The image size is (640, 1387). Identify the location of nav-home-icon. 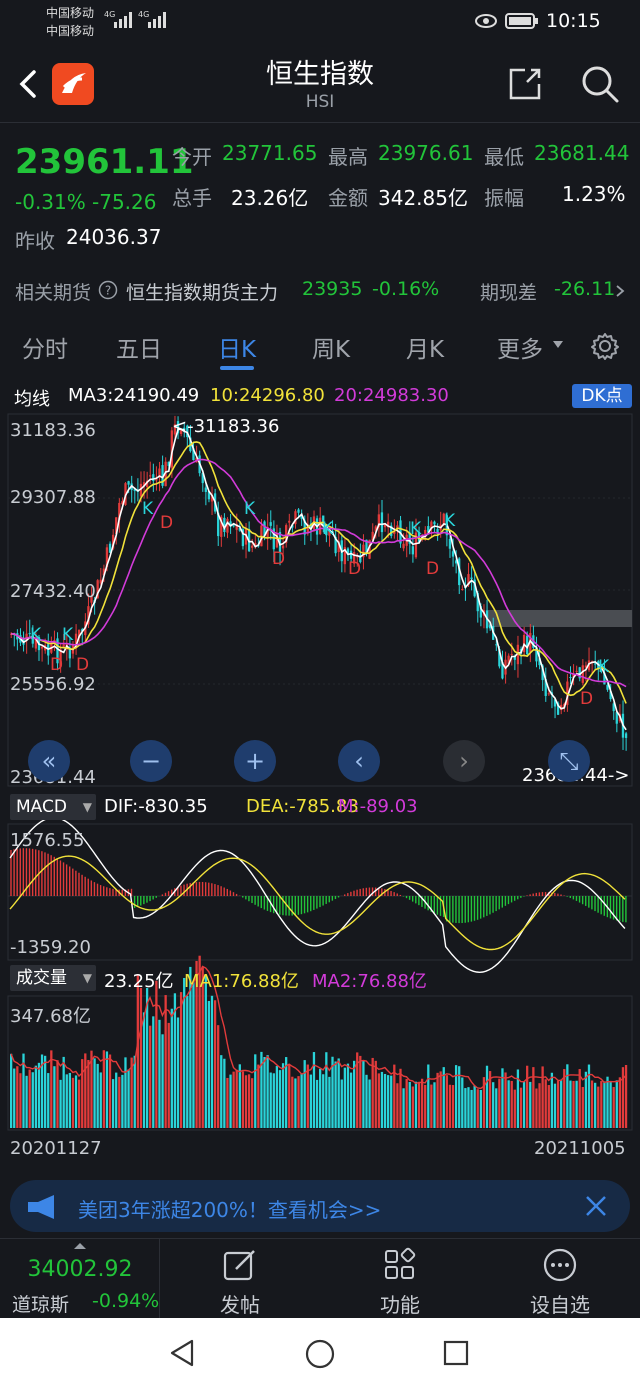
(320, 1354).